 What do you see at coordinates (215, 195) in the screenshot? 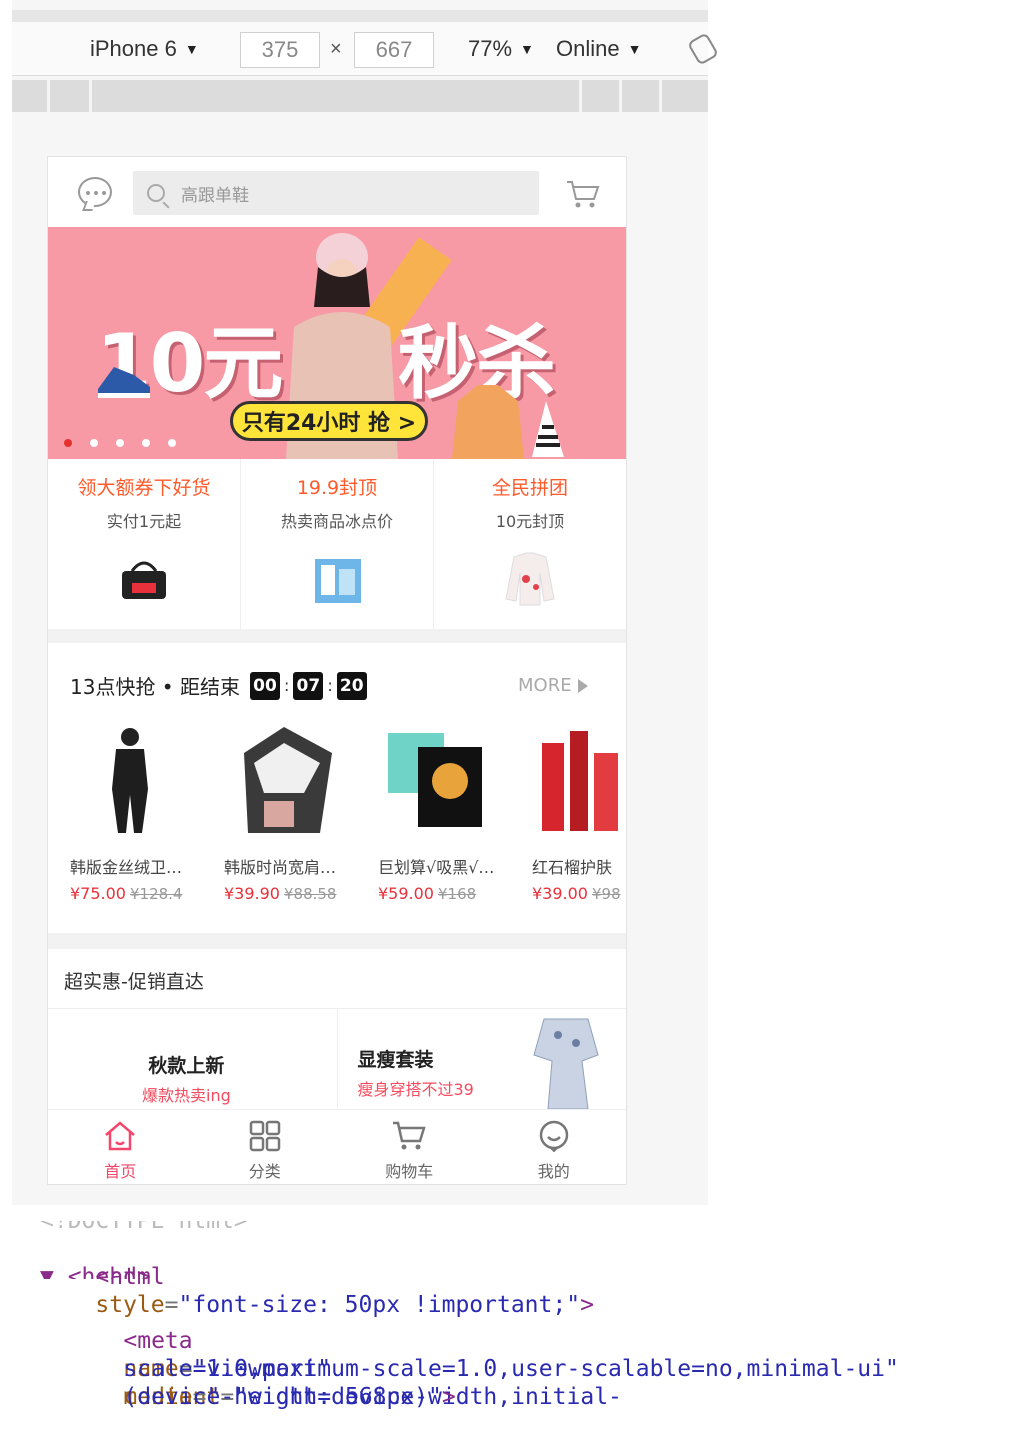
I see `search-placeholder: 高跟单鞋` at bounding box center [215, 195].